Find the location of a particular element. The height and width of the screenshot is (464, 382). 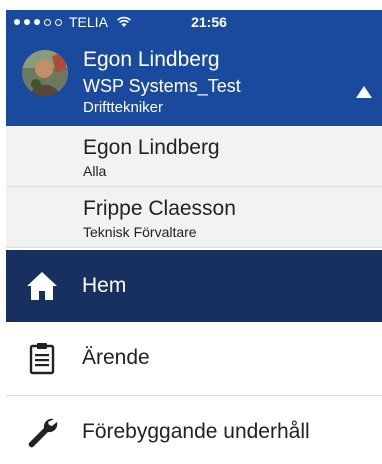

account-name: Frippe Claesson is located at coordinates (159, 208).